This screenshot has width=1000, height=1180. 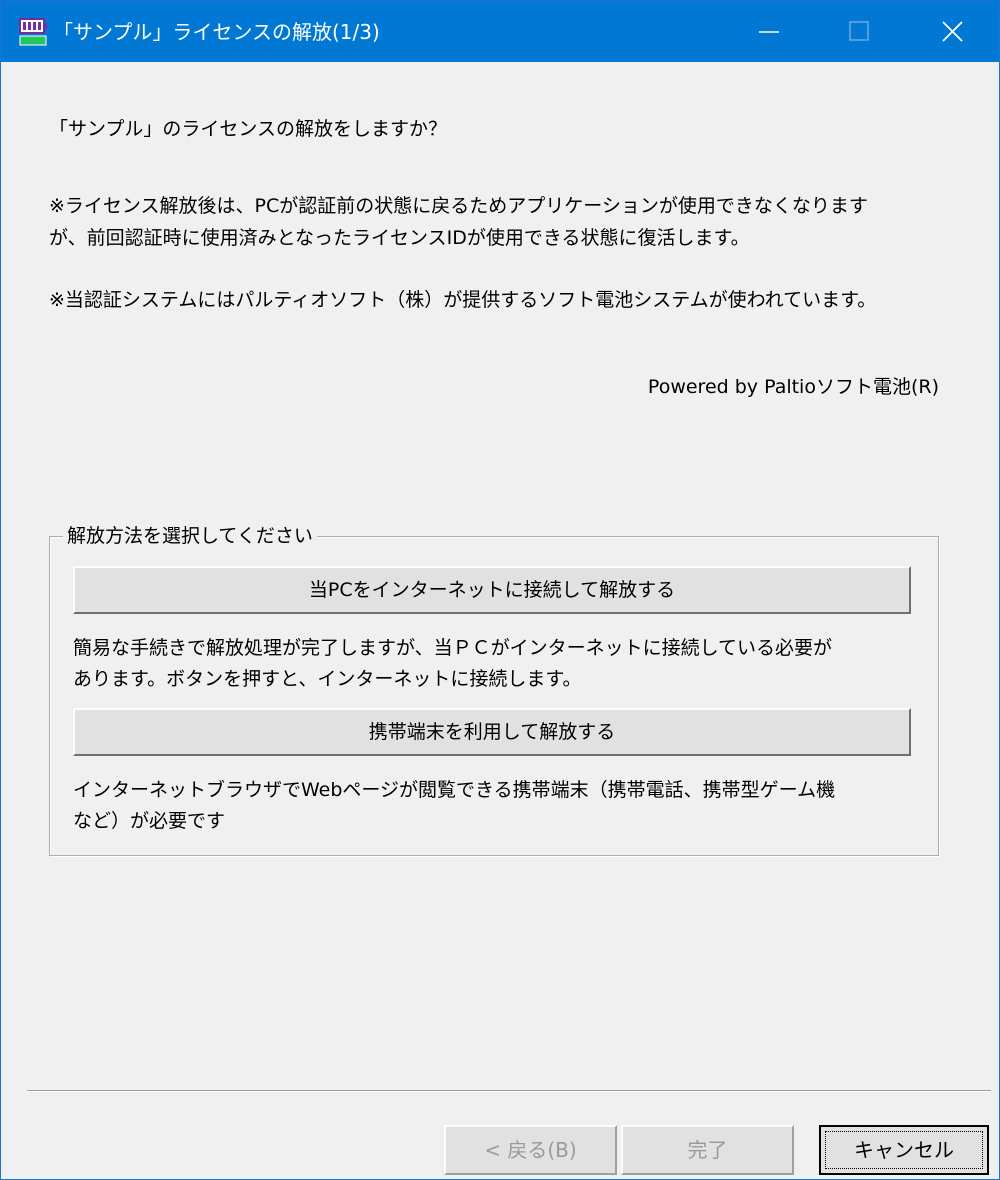 I want to click on app-license-icon, so click(x=34, y=32).